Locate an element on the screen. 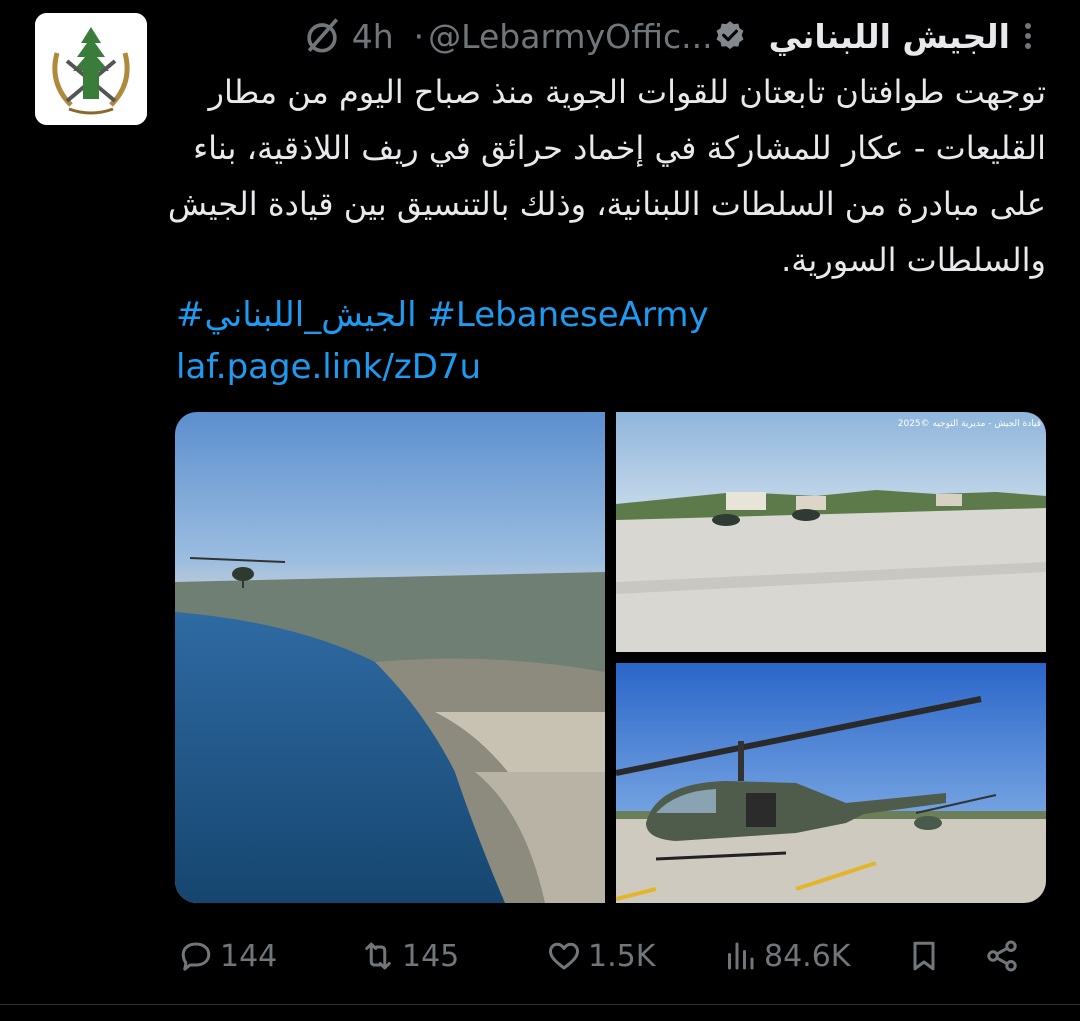  tweet-time: 4h is located at coordinates (373, 36).